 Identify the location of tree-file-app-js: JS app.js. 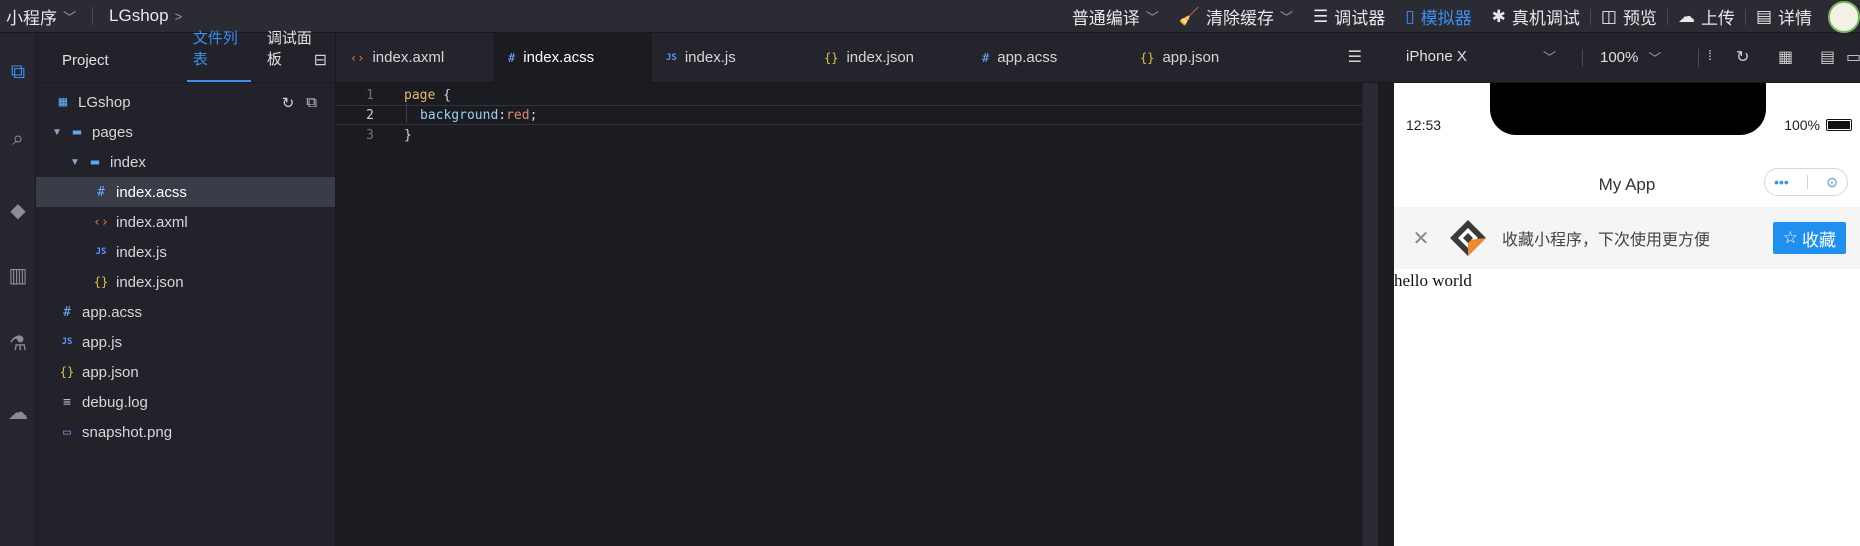
(185, 342).